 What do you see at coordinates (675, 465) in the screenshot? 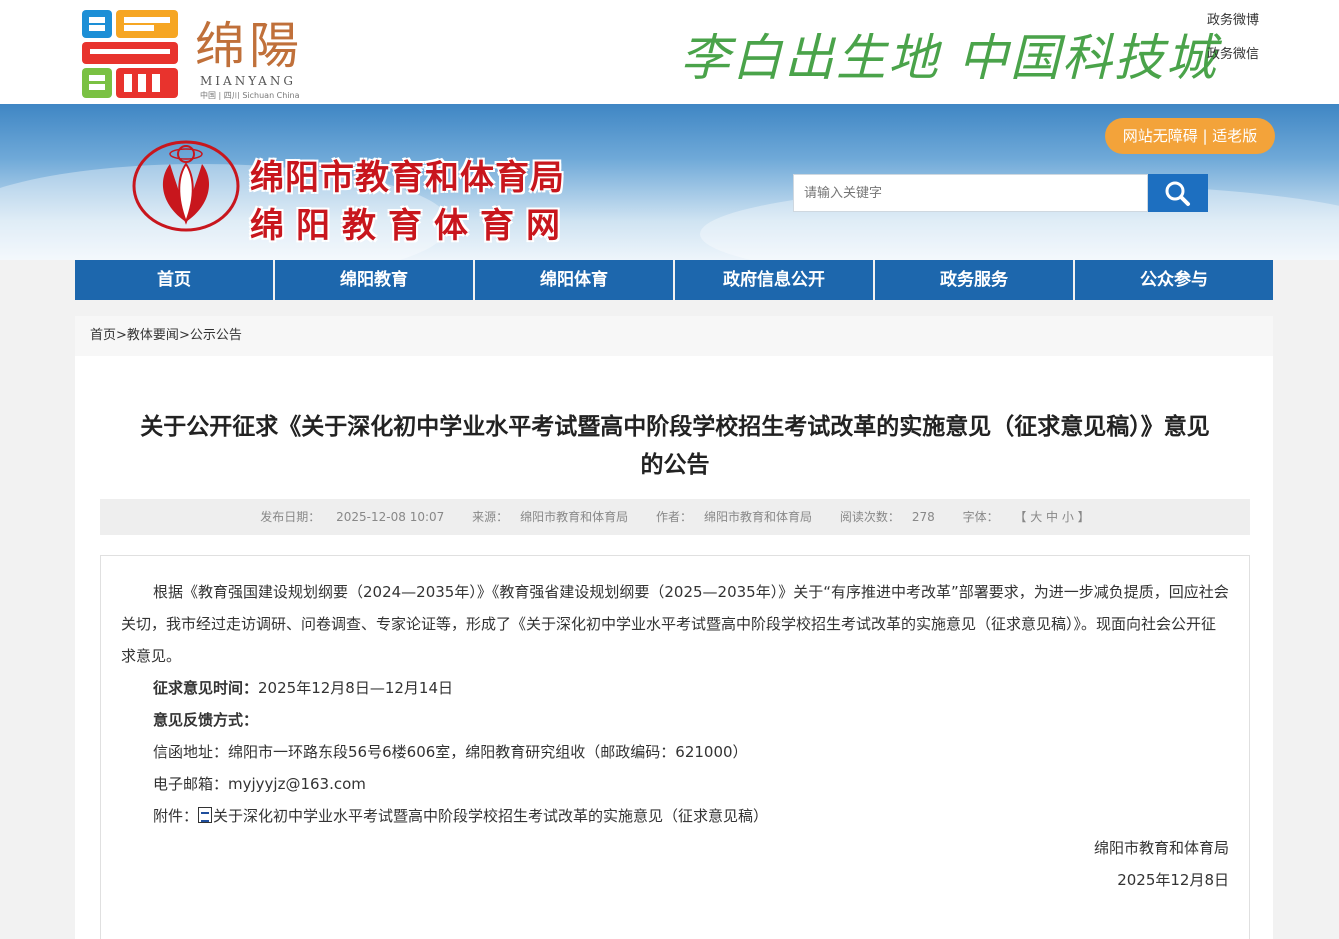
I see `article-title-line2: 的公告` at bounding box center [675, 465].